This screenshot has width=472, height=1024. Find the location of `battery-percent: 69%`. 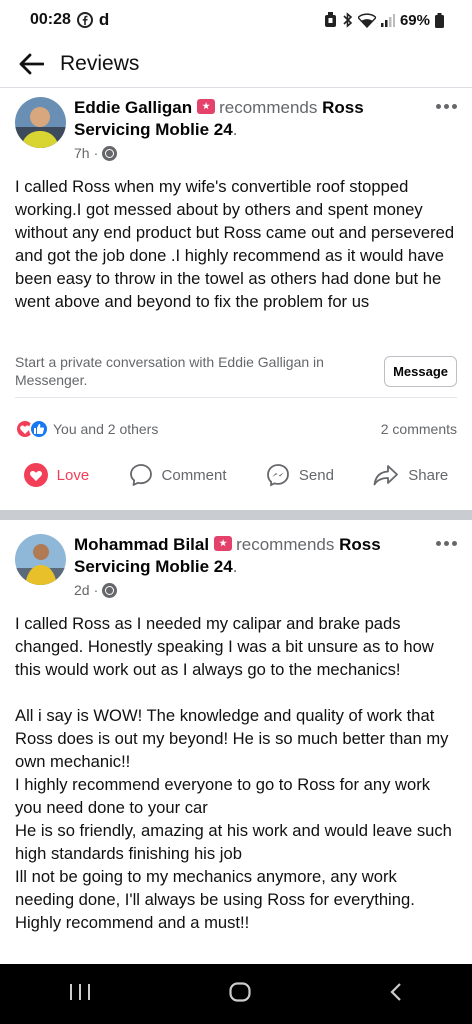

battery-percent: 69% is located at coordinates (414, 20).